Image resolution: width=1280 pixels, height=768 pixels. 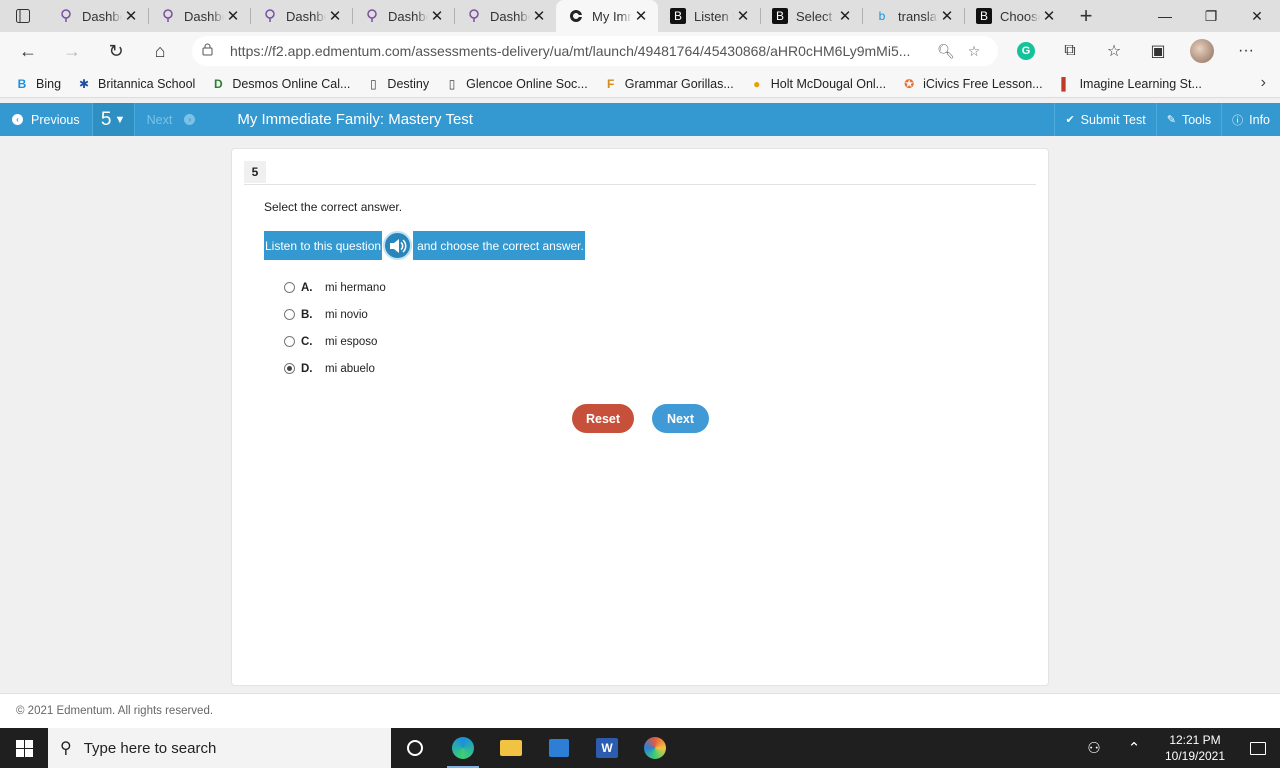 What do you see at coordinates (289, 287) in the screenshot?
I see `radio-a` at bounding box center [289, 287].